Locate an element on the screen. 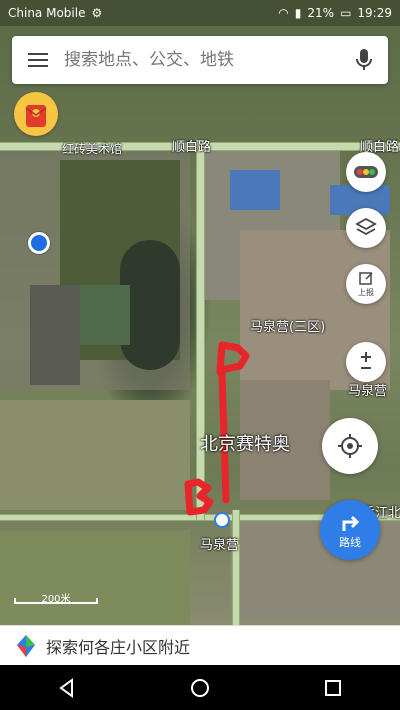 The image size is (400, 710). label-gallery: 红砖美术馆 is located at coordinates (92, 148).